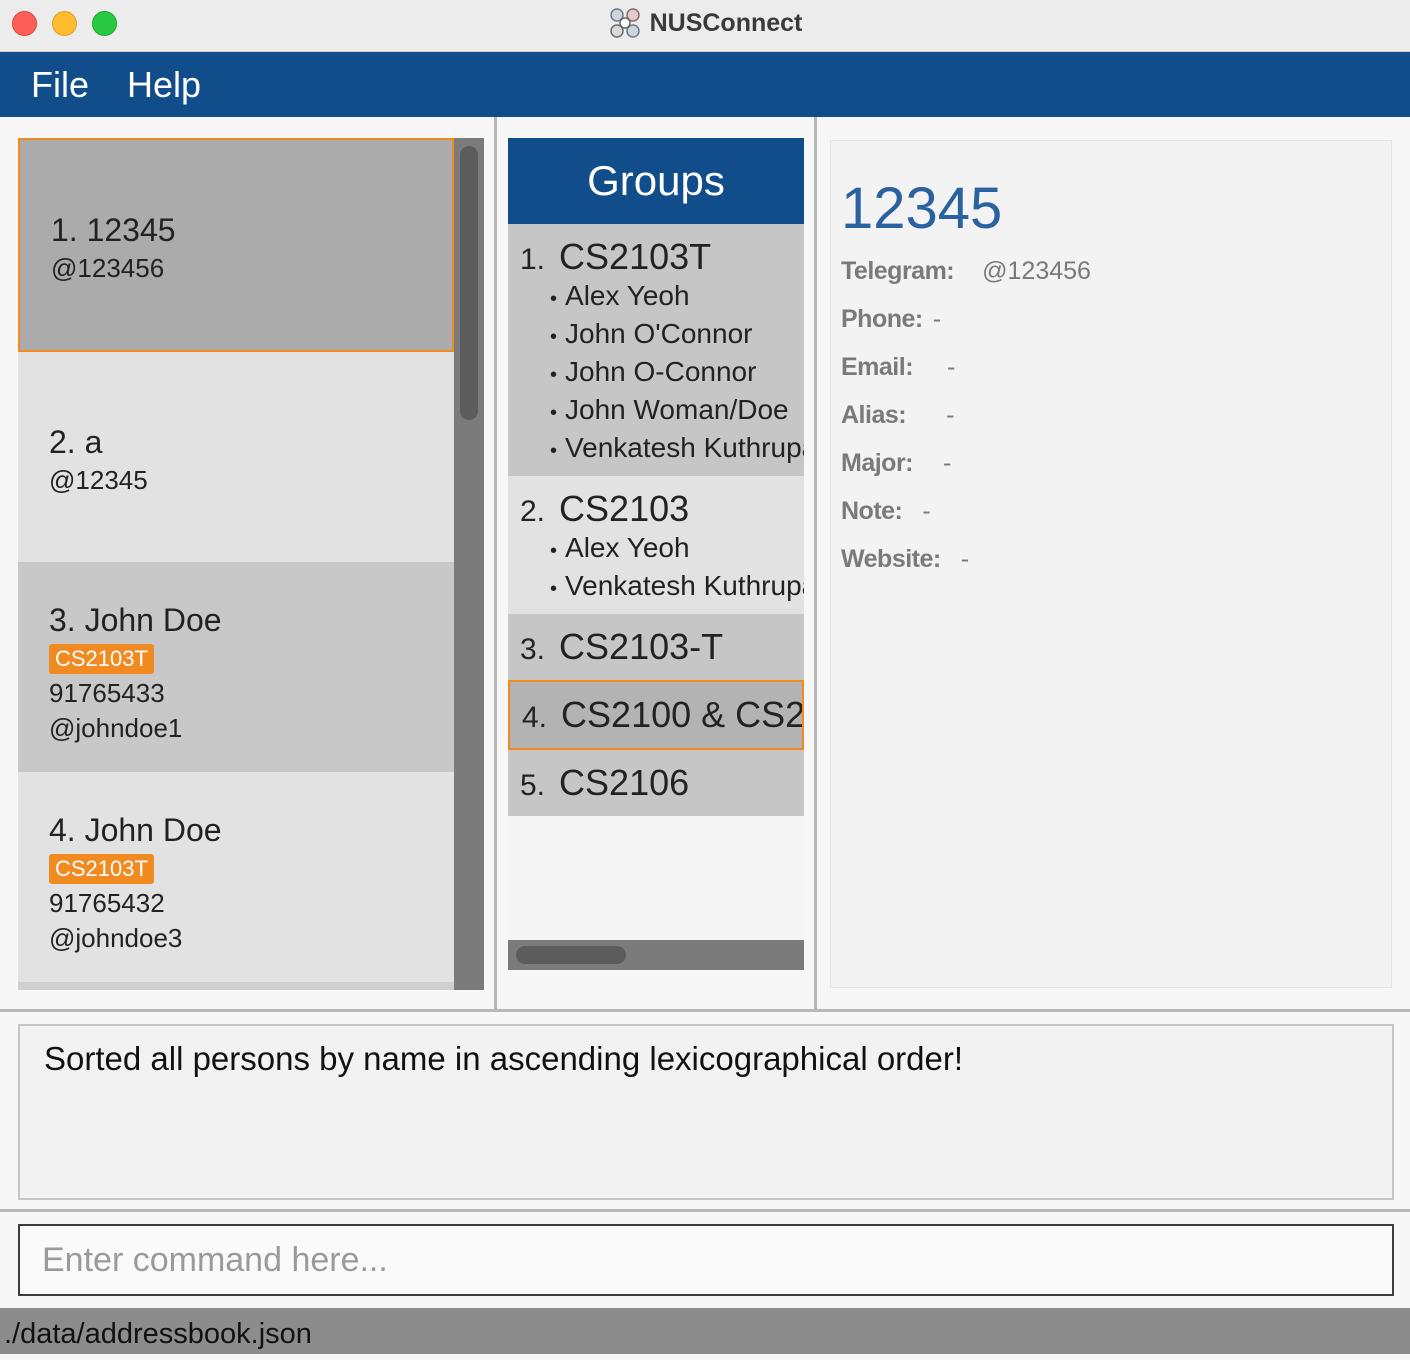 This screenshot has height=1360, width=1410. What do you see at coordinates (113, 230) in the screenshot?
I see `person-name: 1. 12345` at bounding box center [113, 230].